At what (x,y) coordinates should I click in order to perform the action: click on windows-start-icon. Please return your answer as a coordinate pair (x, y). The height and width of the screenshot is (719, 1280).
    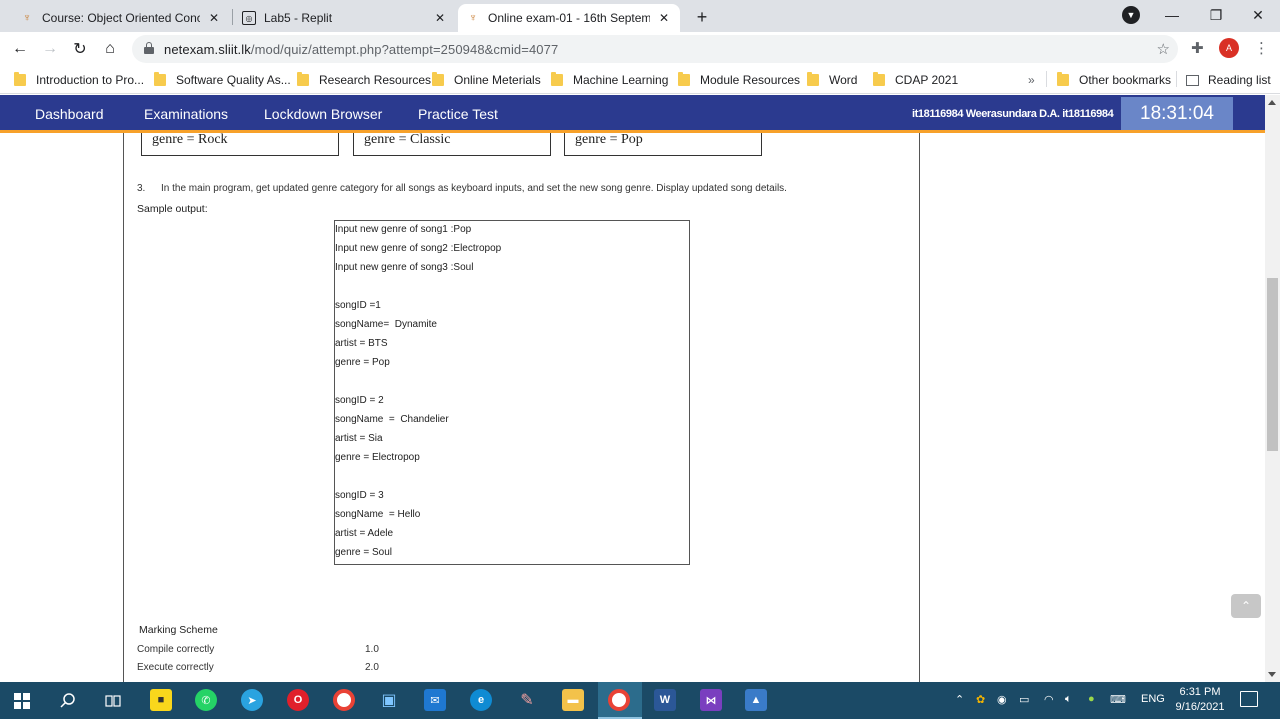
    Looking at the image, I should click on (22, 701).